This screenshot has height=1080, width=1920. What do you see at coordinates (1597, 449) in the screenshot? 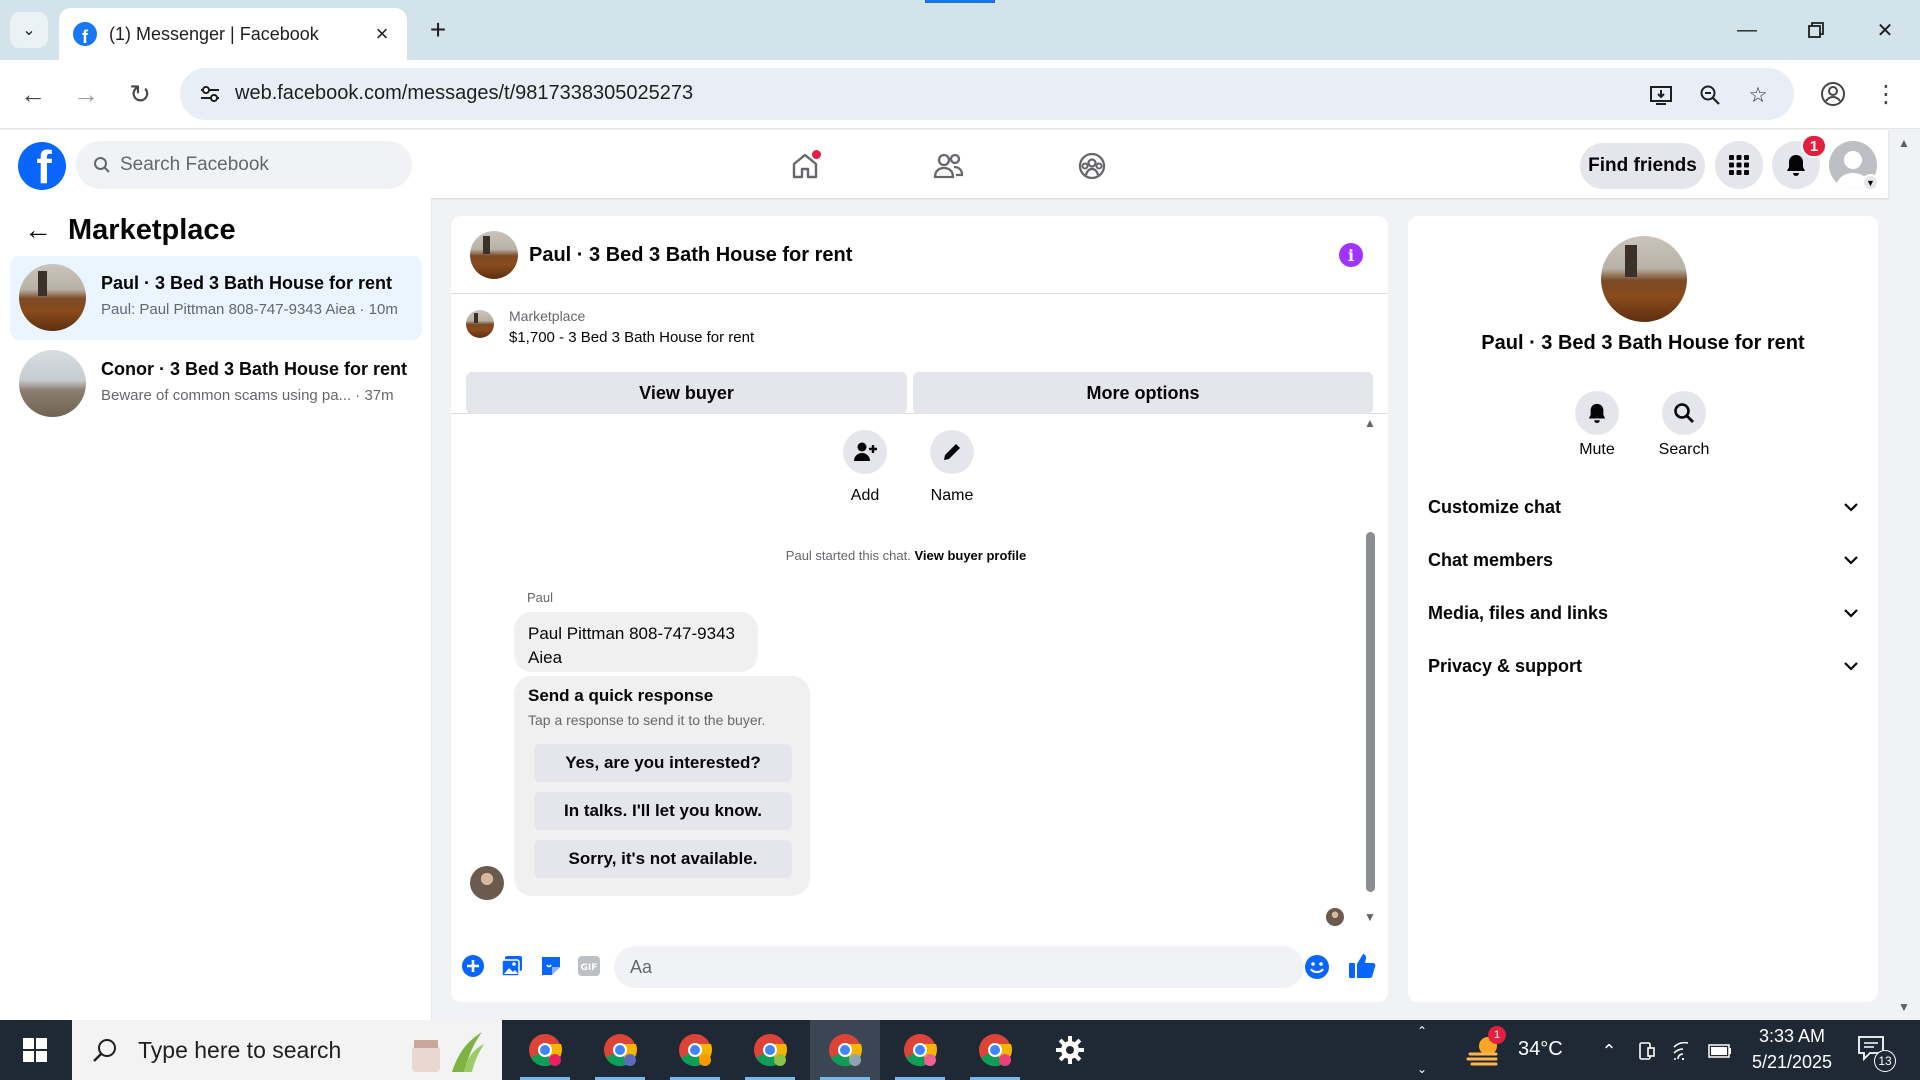
I see `mute-label: Mute` at bounding box center [1597, 449].